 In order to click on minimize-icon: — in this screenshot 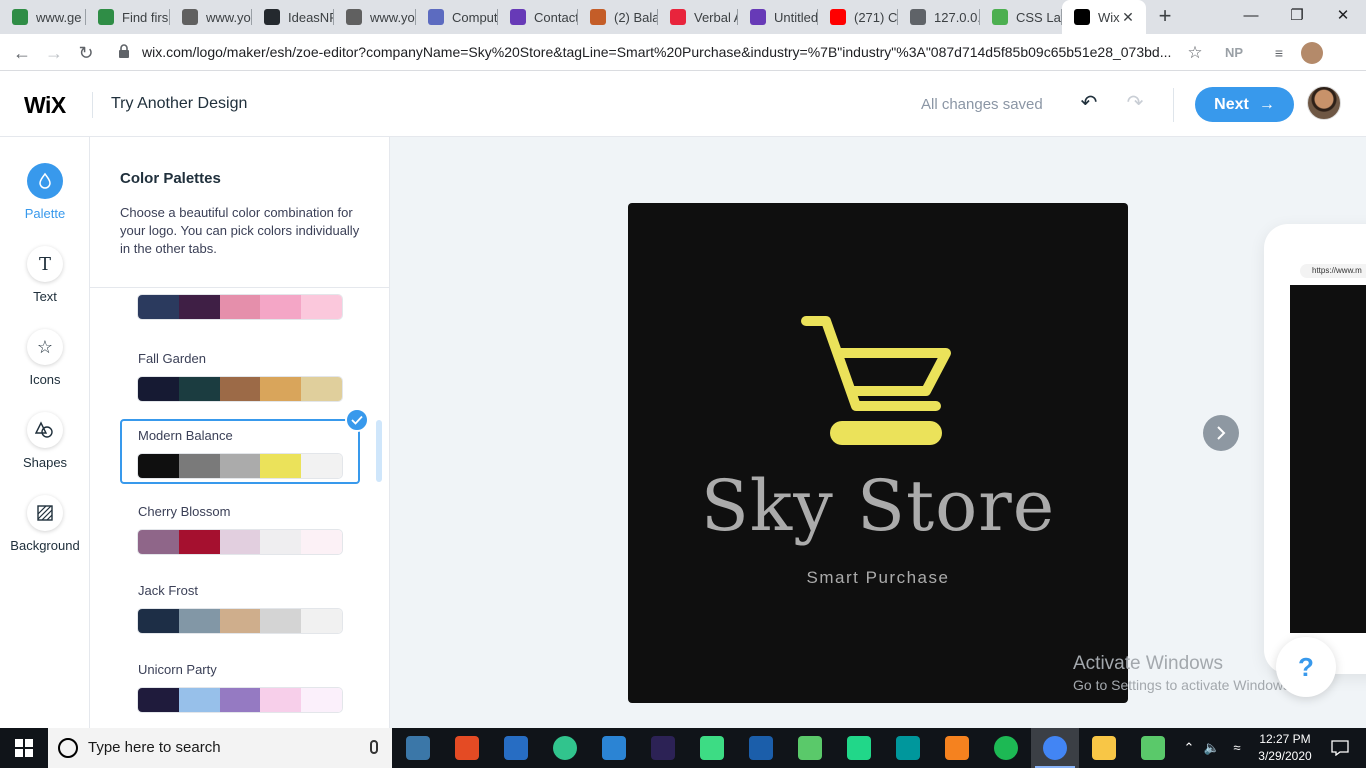, I will do `click(1251, 17)`.